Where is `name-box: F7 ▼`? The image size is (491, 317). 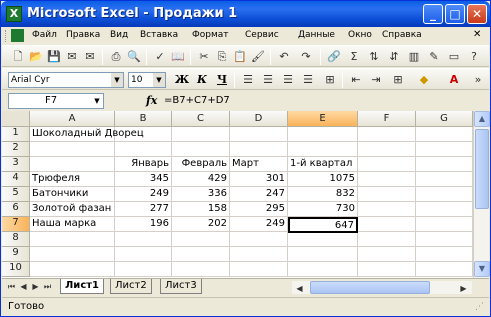
name-box: F7 ▼ is located at coordinates (56, 101).